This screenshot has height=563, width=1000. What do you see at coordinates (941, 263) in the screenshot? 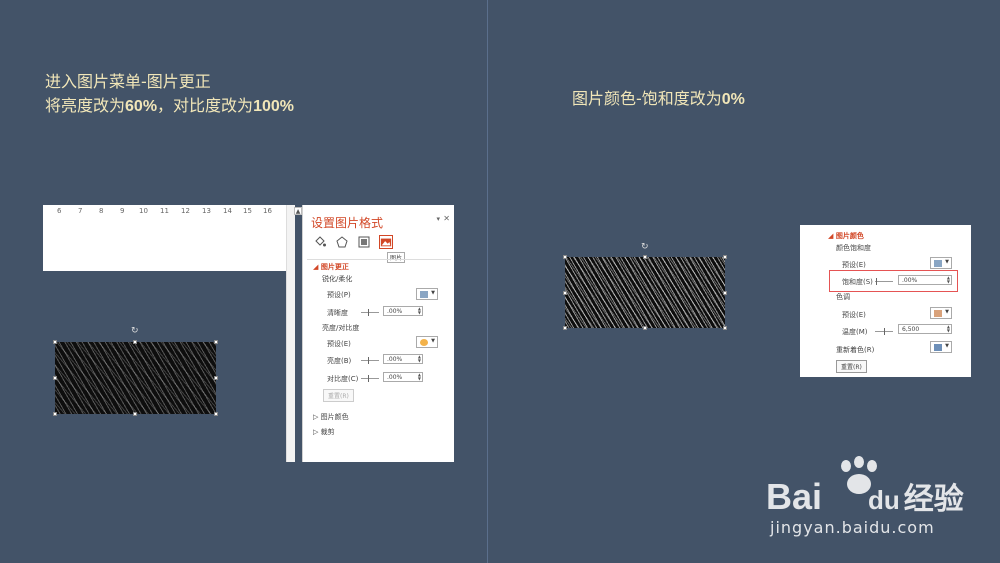
I see `saturation-preset-dropdown: ▼` at bounding box center [941, 263].